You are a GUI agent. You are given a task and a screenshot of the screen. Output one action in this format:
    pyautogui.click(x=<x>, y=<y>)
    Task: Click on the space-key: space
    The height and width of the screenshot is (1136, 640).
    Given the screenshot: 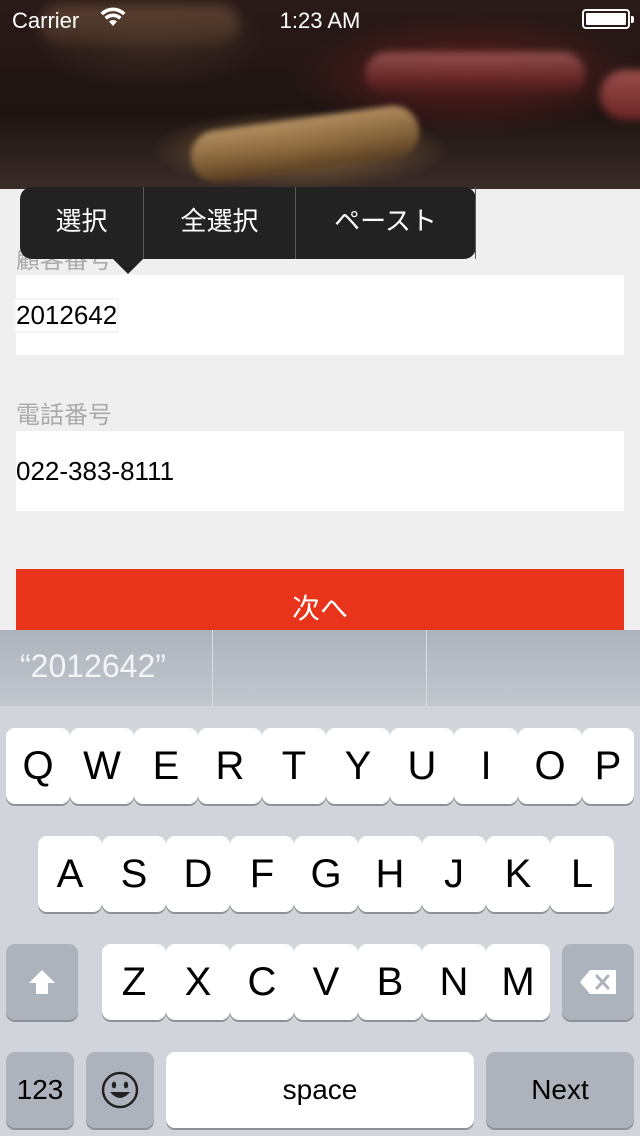 What is the action you would take?
    pyautogui.click(x=320, y=1090)
    